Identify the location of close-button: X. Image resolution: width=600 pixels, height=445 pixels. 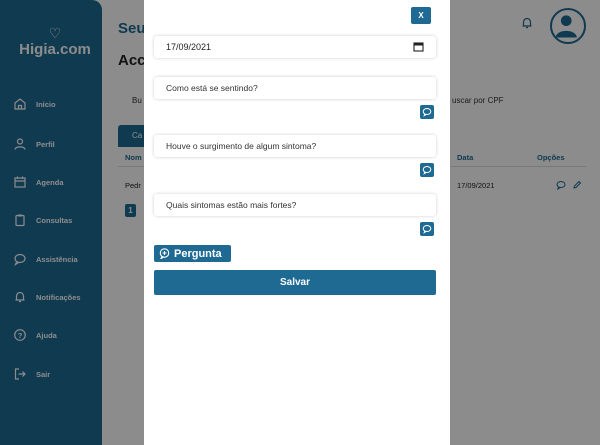
(421, 15).